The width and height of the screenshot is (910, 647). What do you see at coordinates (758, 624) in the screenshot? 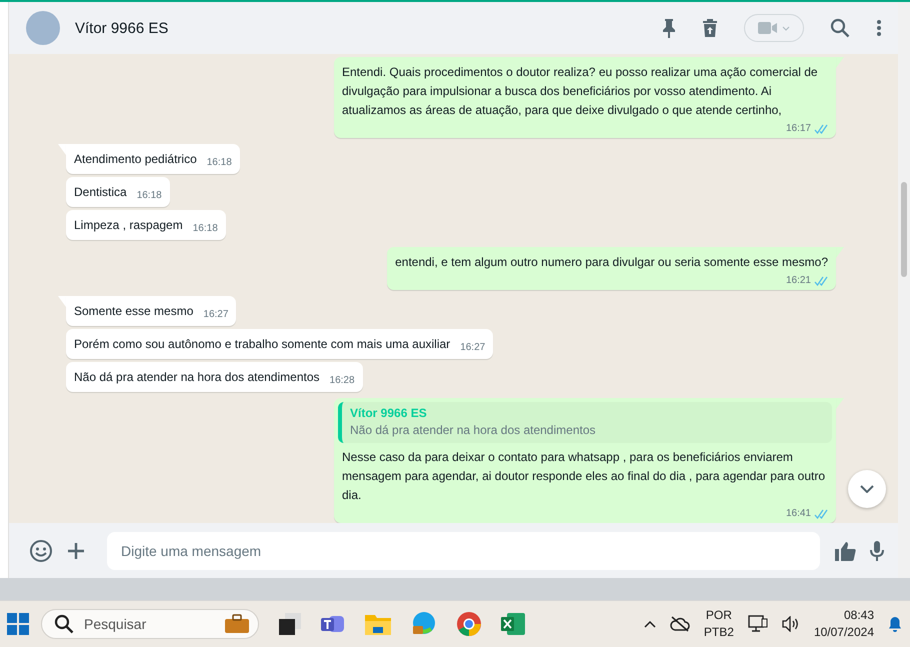
I see `network-icon` at bounding box center [758, 624].